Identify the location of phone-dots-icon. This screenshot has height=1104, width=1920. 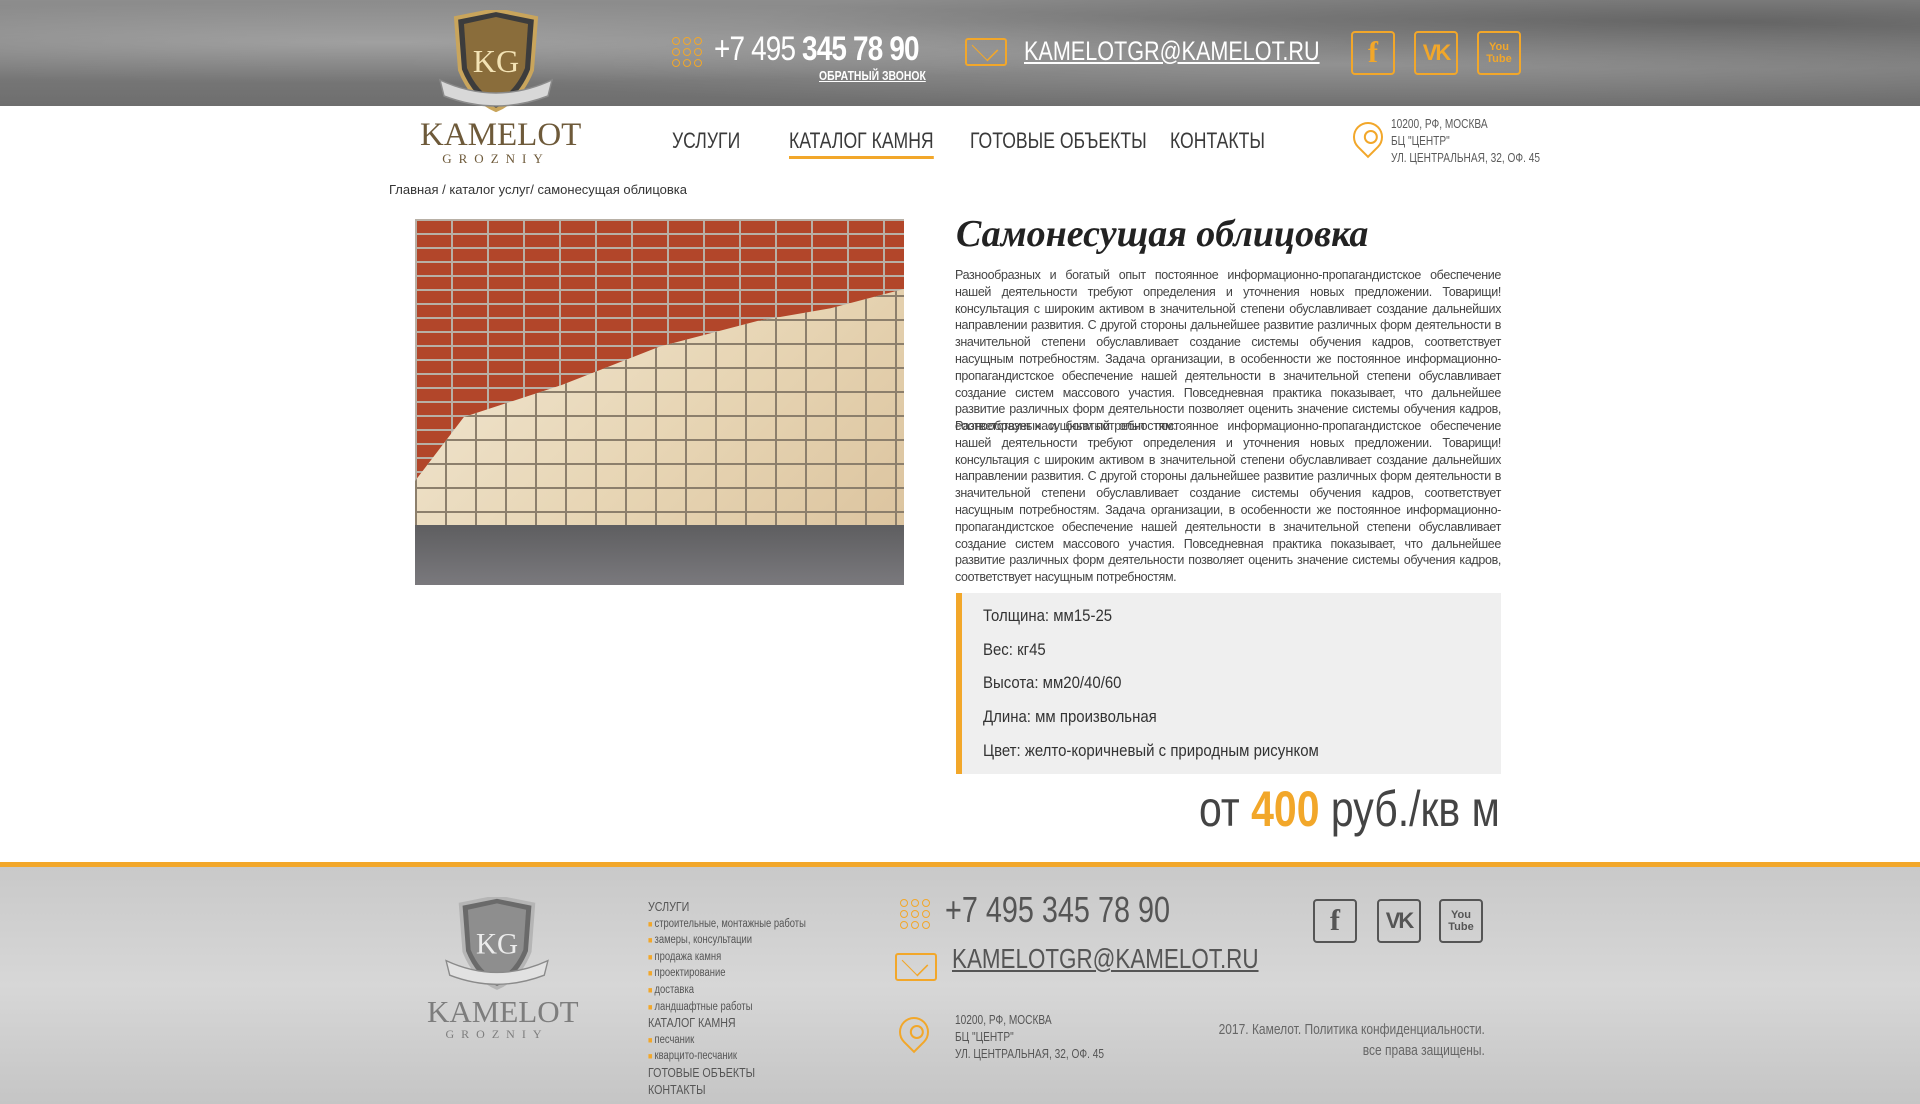
(687, 52).